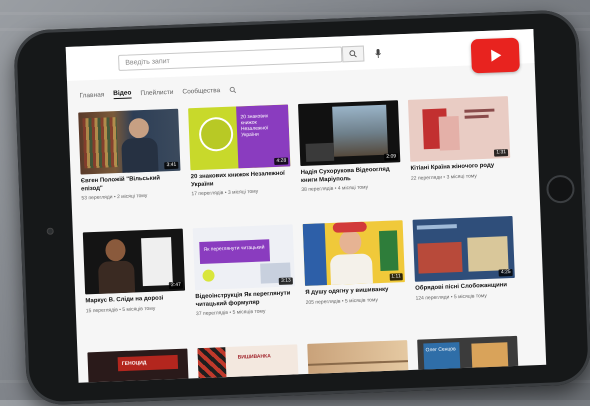 The width and height of the screenshot is (590, 406). What do you see at coordinates (201, 91) in the screenshot?
I see `tab-community: Сообщества` at bounding box center [201, 91].